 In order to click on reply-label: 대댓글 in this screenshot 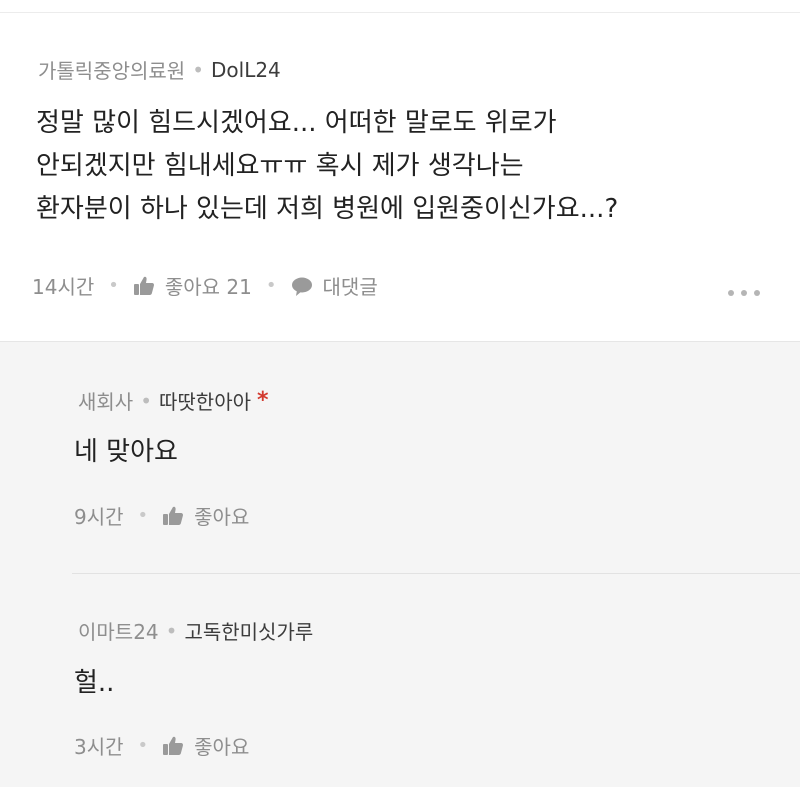, I will do `click(350, 287)`.